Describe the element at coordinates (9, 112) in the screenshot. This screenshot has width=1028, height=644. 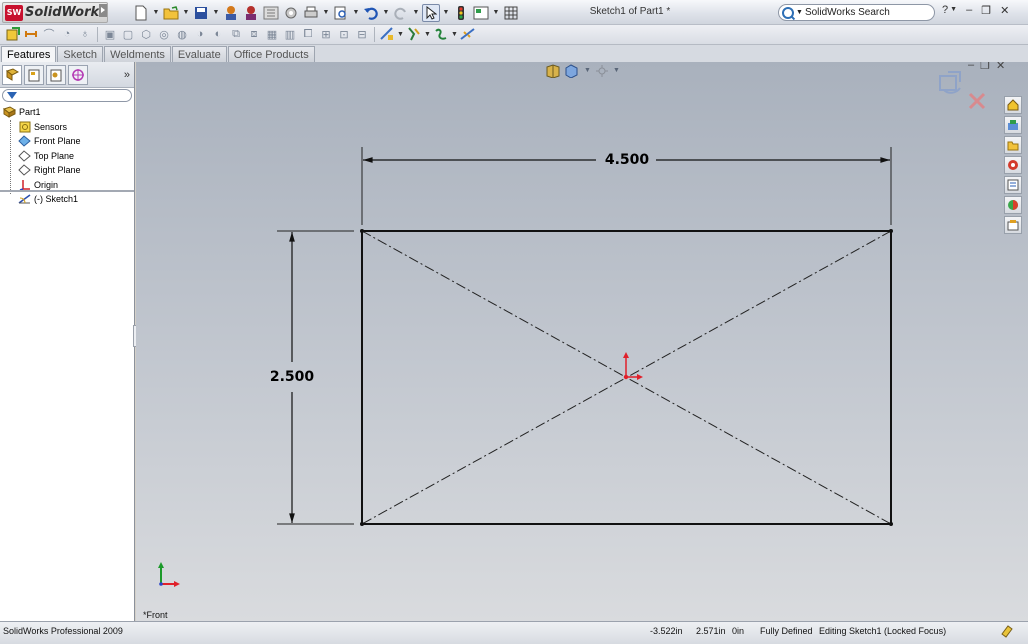
I see `part-icon` at that location.